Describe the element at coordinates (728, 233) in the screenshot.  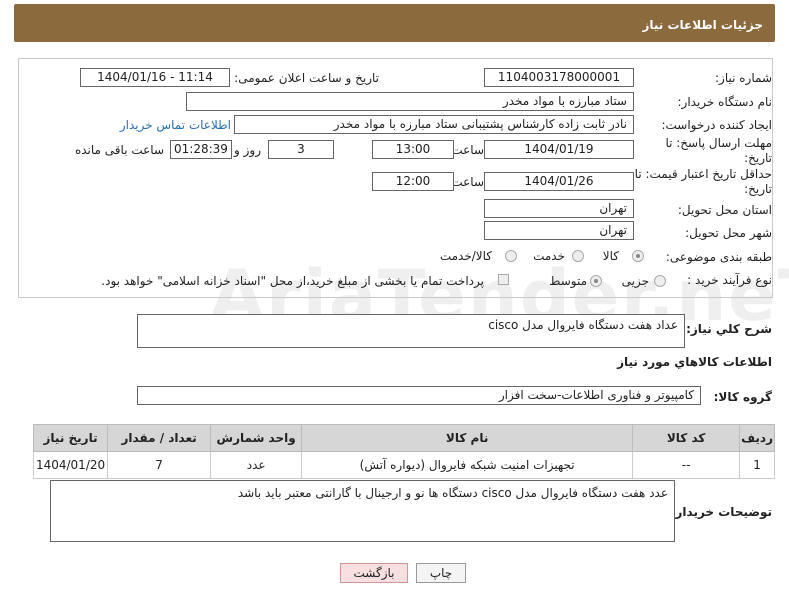
I see `city-label: شهر محل تحویل:` at that location.